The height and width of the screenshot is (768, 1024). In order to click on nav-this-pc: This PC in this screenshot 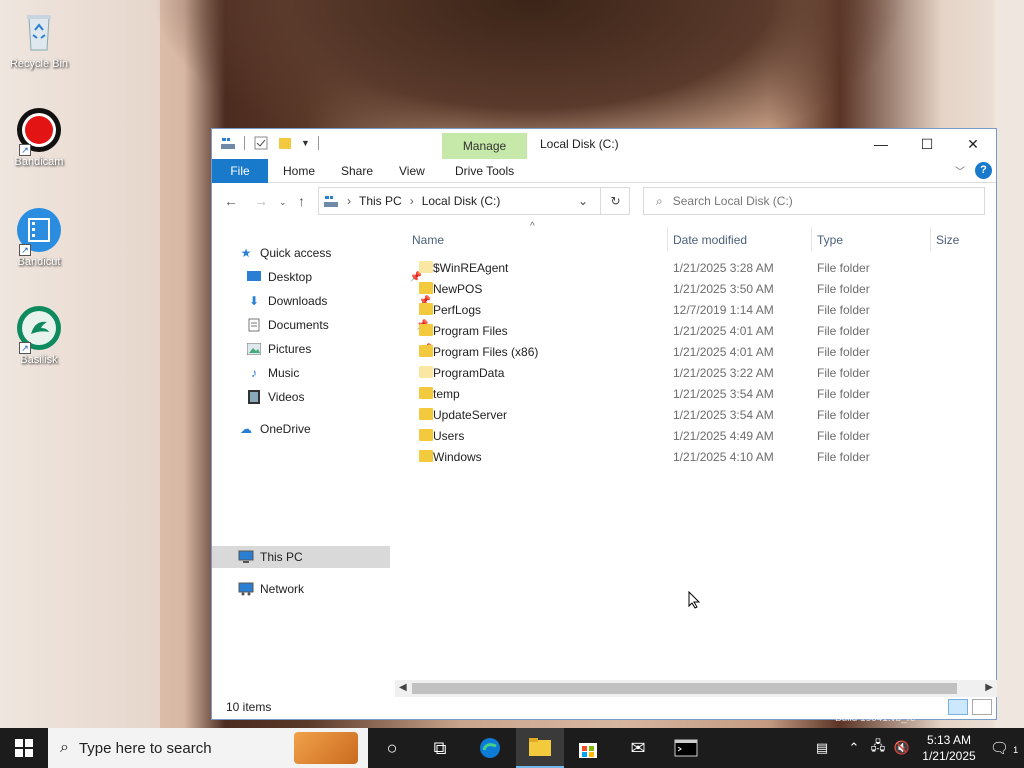, I will do `click(270, 557)`.